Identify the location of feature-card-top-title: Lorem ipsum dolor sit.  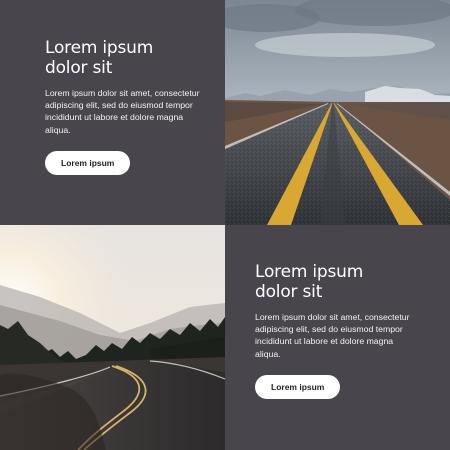
(99, 58).